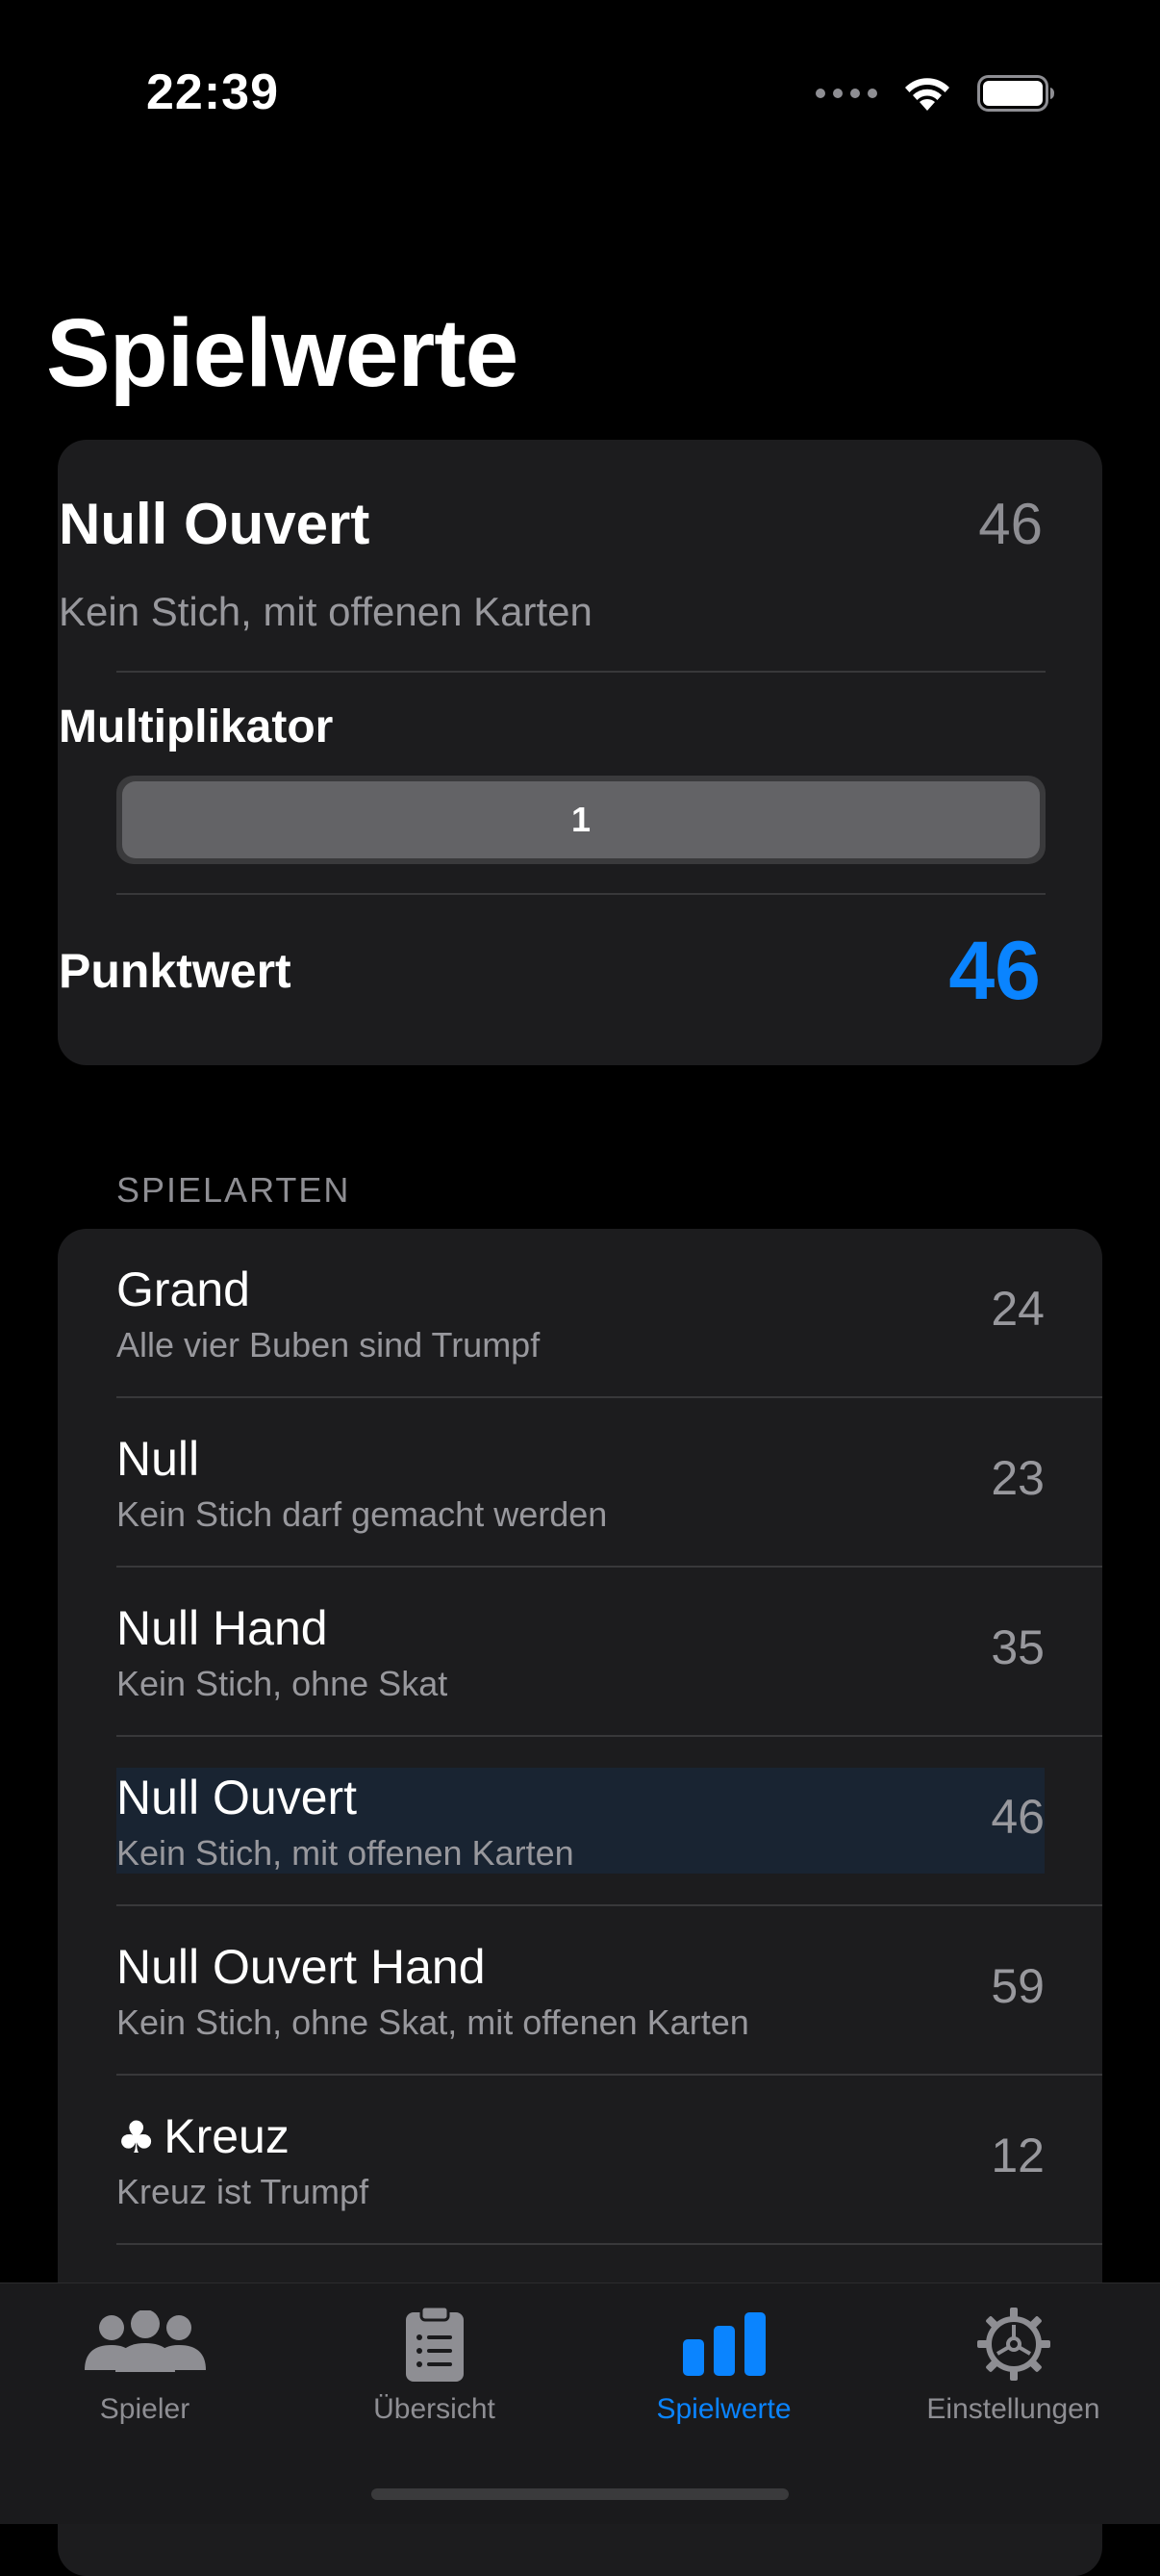  Describe the element at coordinates (233, 1190) in the screenshot. I see `section-header: SPIELARTEN` at that location.